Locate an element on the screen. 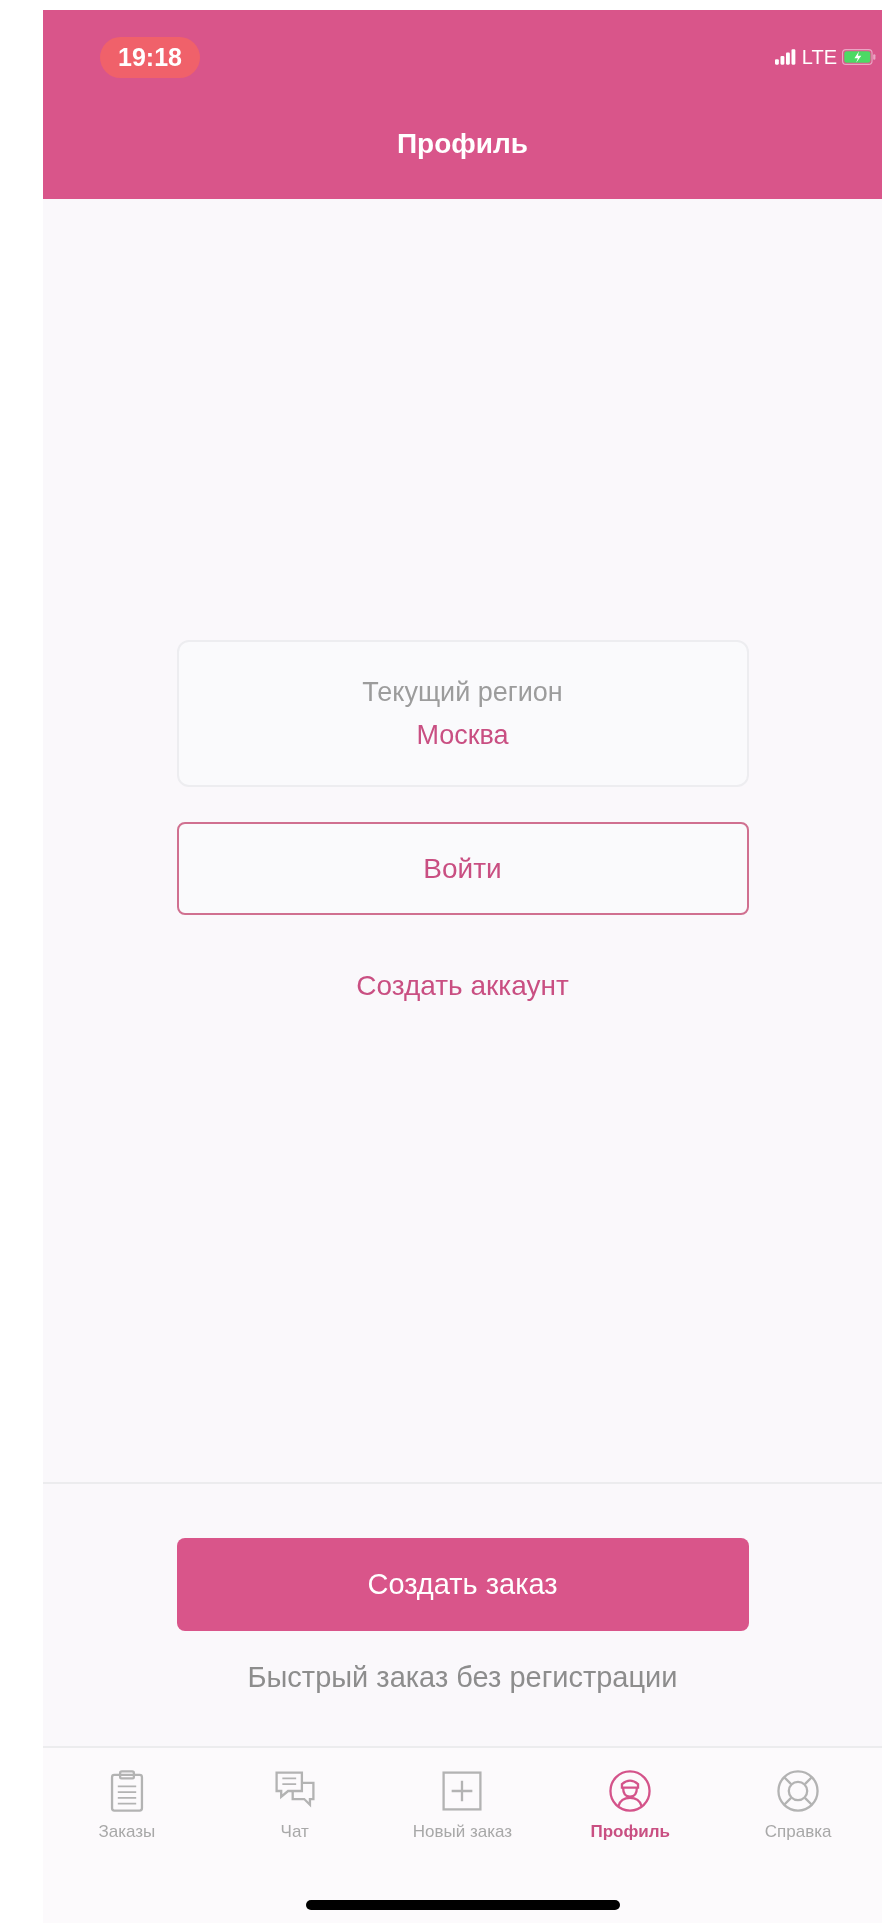  tab-item: Заказы is located at coordinates (127, 1803).